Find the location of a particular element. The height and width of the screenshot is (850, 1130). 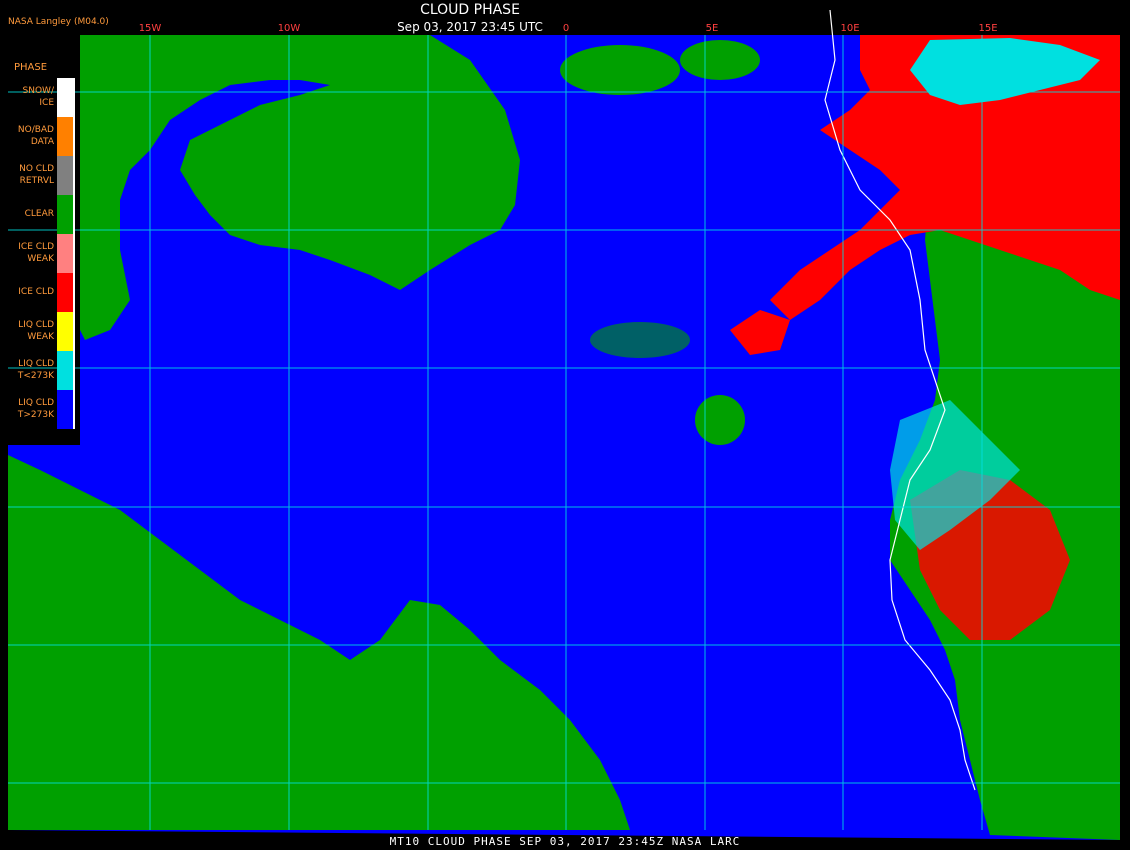

legend-title: PHASE is located at coordinates (31, 67).